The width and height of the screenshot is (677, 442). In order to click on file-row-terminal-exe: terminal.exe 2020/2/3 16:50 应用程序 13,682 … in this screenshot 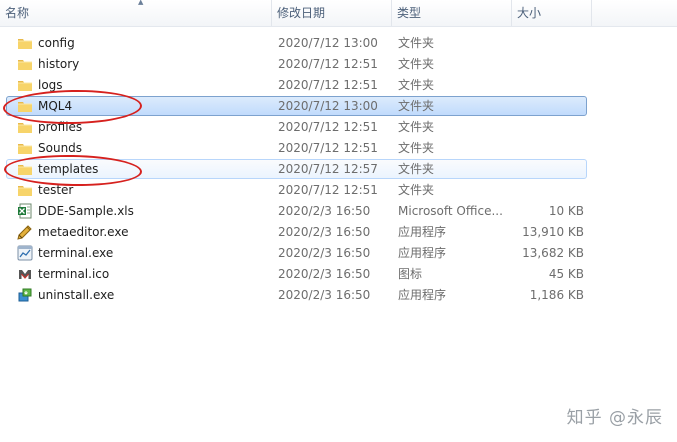, I will do `click(296, 253)`.